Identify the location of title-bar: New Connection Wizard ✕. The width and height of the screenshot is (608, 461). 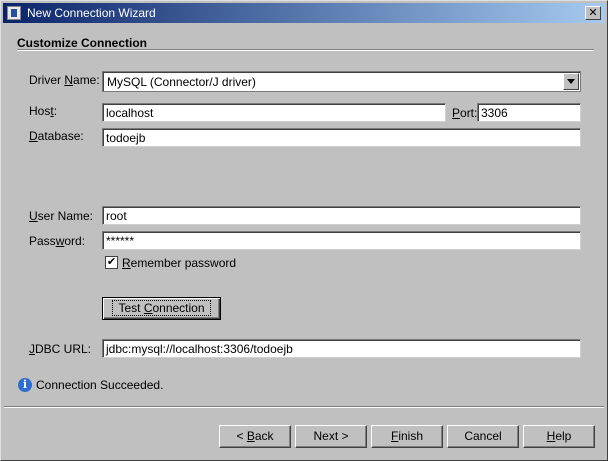
(304, 13).